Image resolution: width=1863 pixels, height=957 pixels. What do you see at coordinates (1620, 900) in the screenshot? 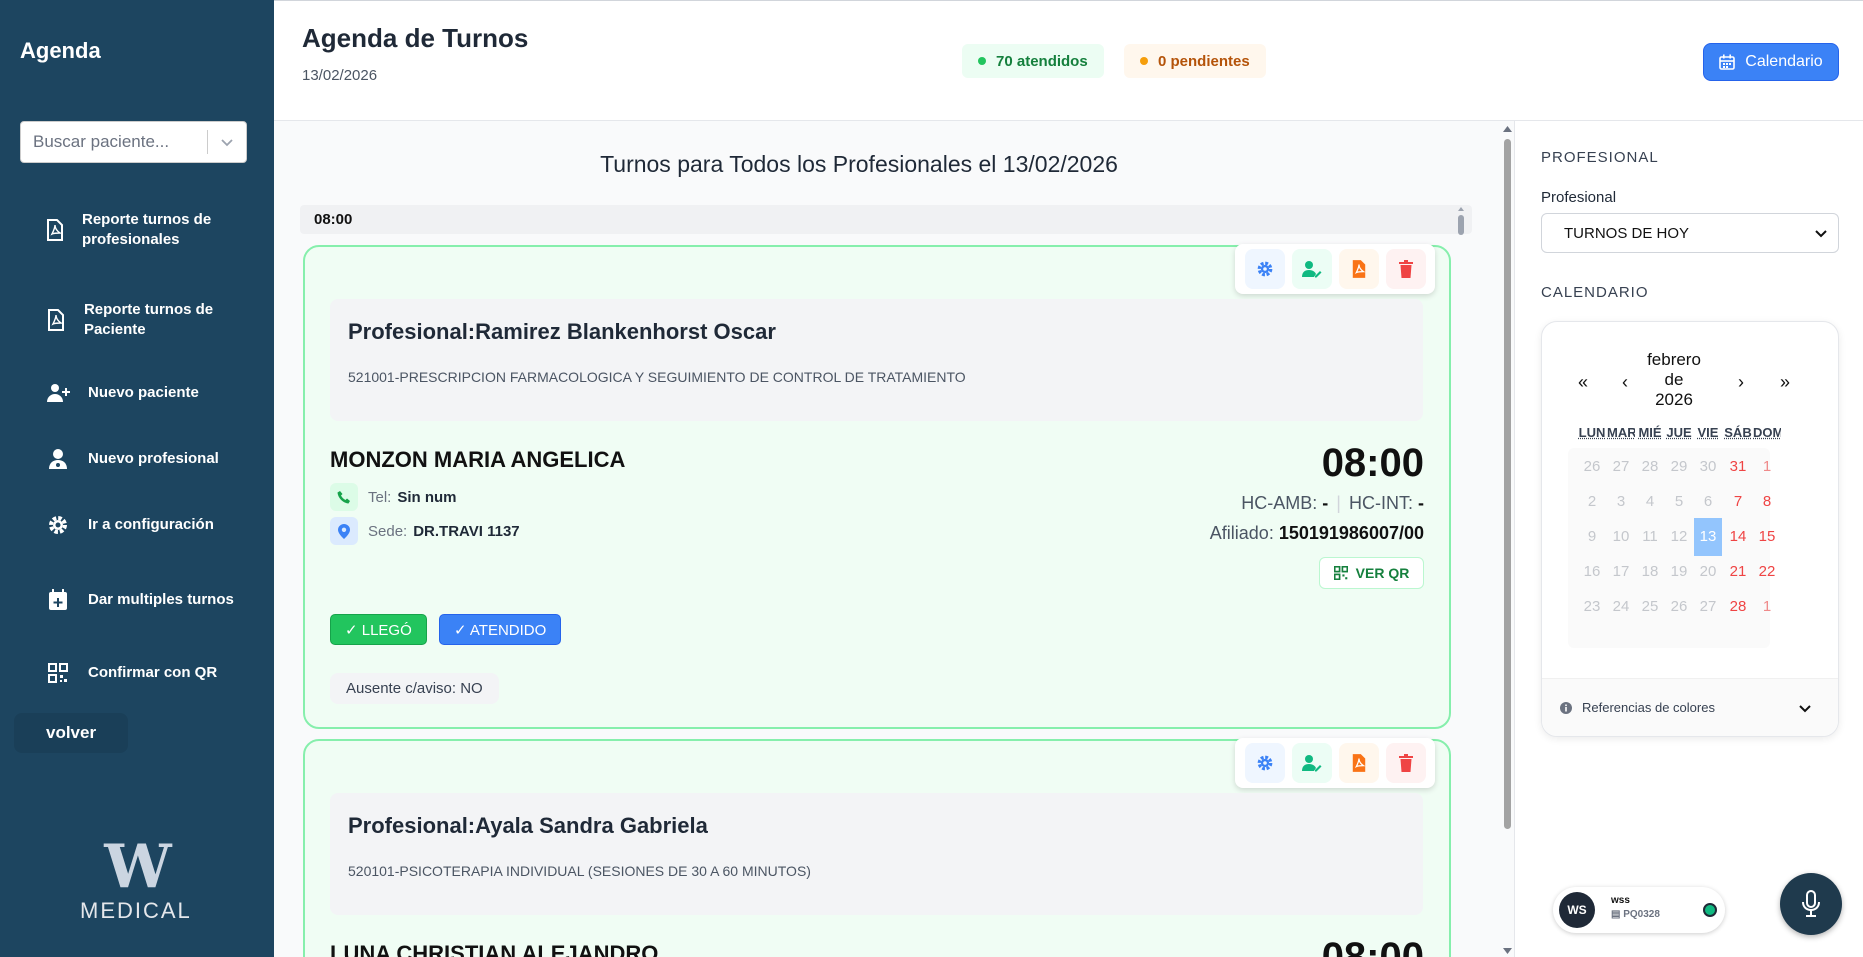
I see `user-name: wss` at bounding box center [1620, 900].